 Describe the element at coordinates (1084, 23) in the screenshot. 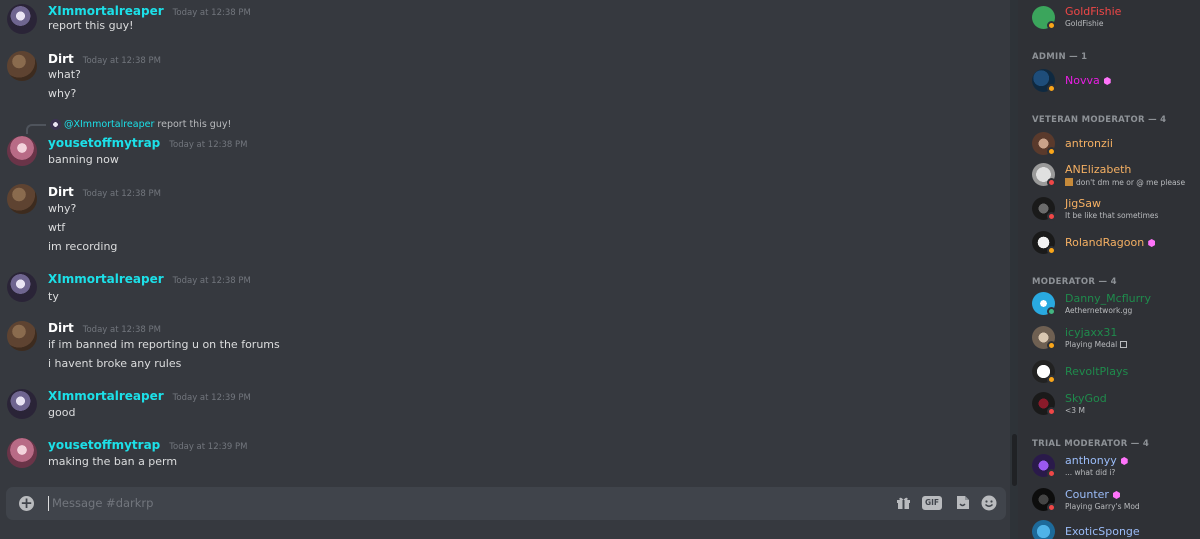

I see `member-status-text: GoldFishie` at that location.